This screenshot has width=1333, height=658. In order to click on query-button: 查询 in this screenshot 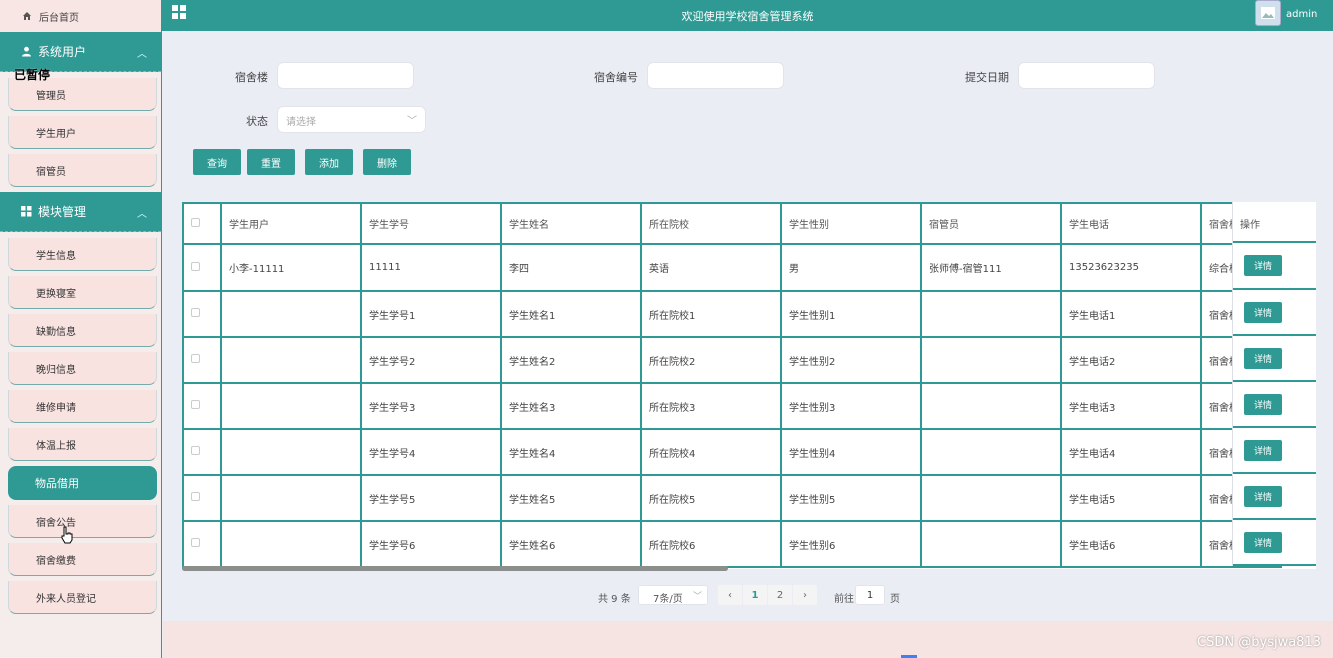, I will do `click(217, 162)`.